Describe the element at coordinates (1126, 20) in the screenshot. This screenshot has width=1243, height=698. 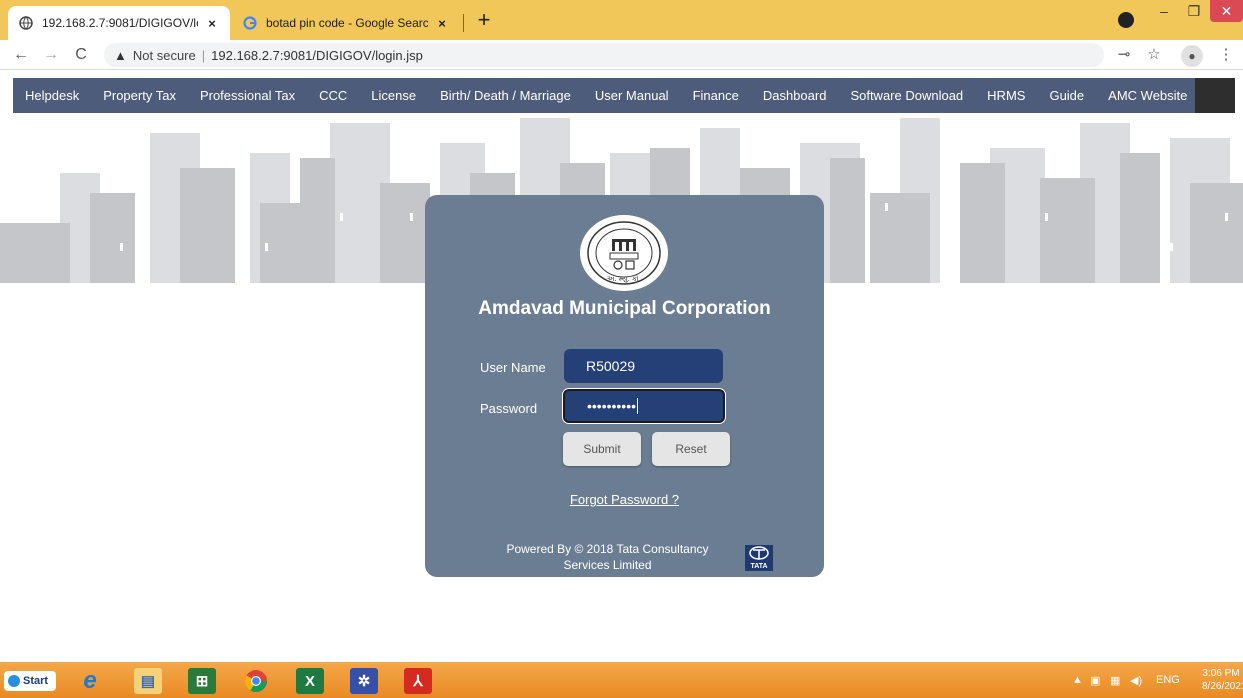
I see `profile-dot-icon` at that location.